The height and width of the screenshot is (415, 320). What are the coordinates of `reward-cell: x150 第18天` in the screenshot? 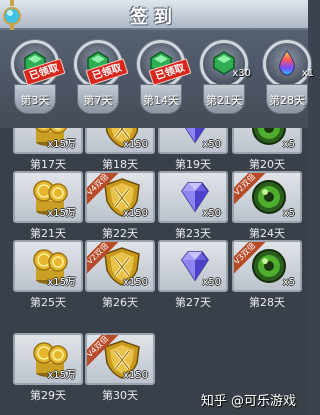 It's located at (121, 150).